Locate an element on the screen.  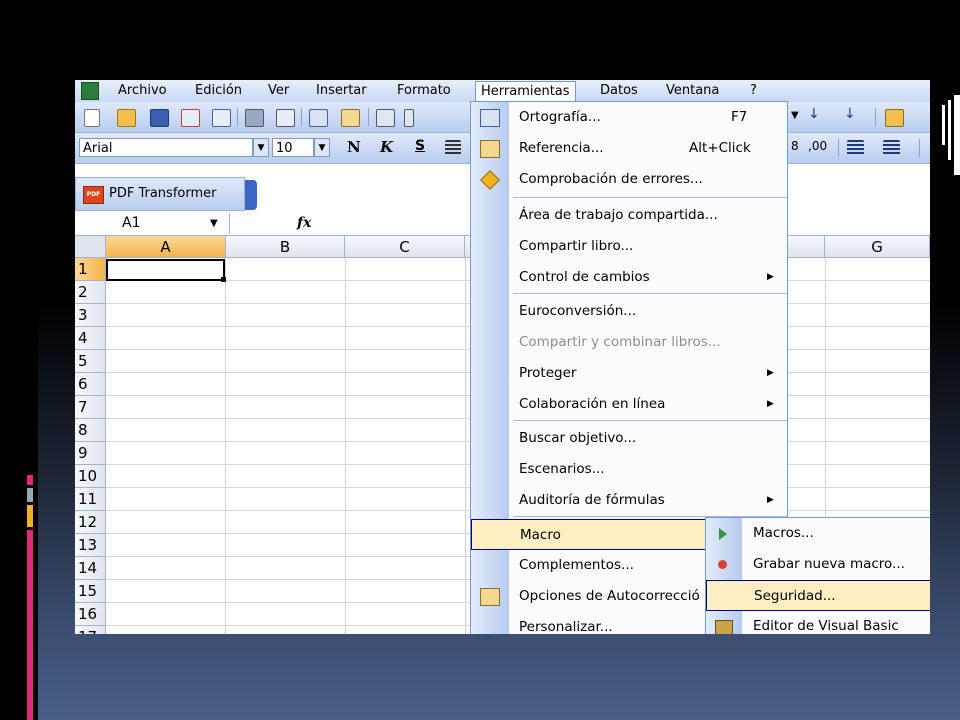
menu-archivo: Archivo is located at coordinates (142, 90).